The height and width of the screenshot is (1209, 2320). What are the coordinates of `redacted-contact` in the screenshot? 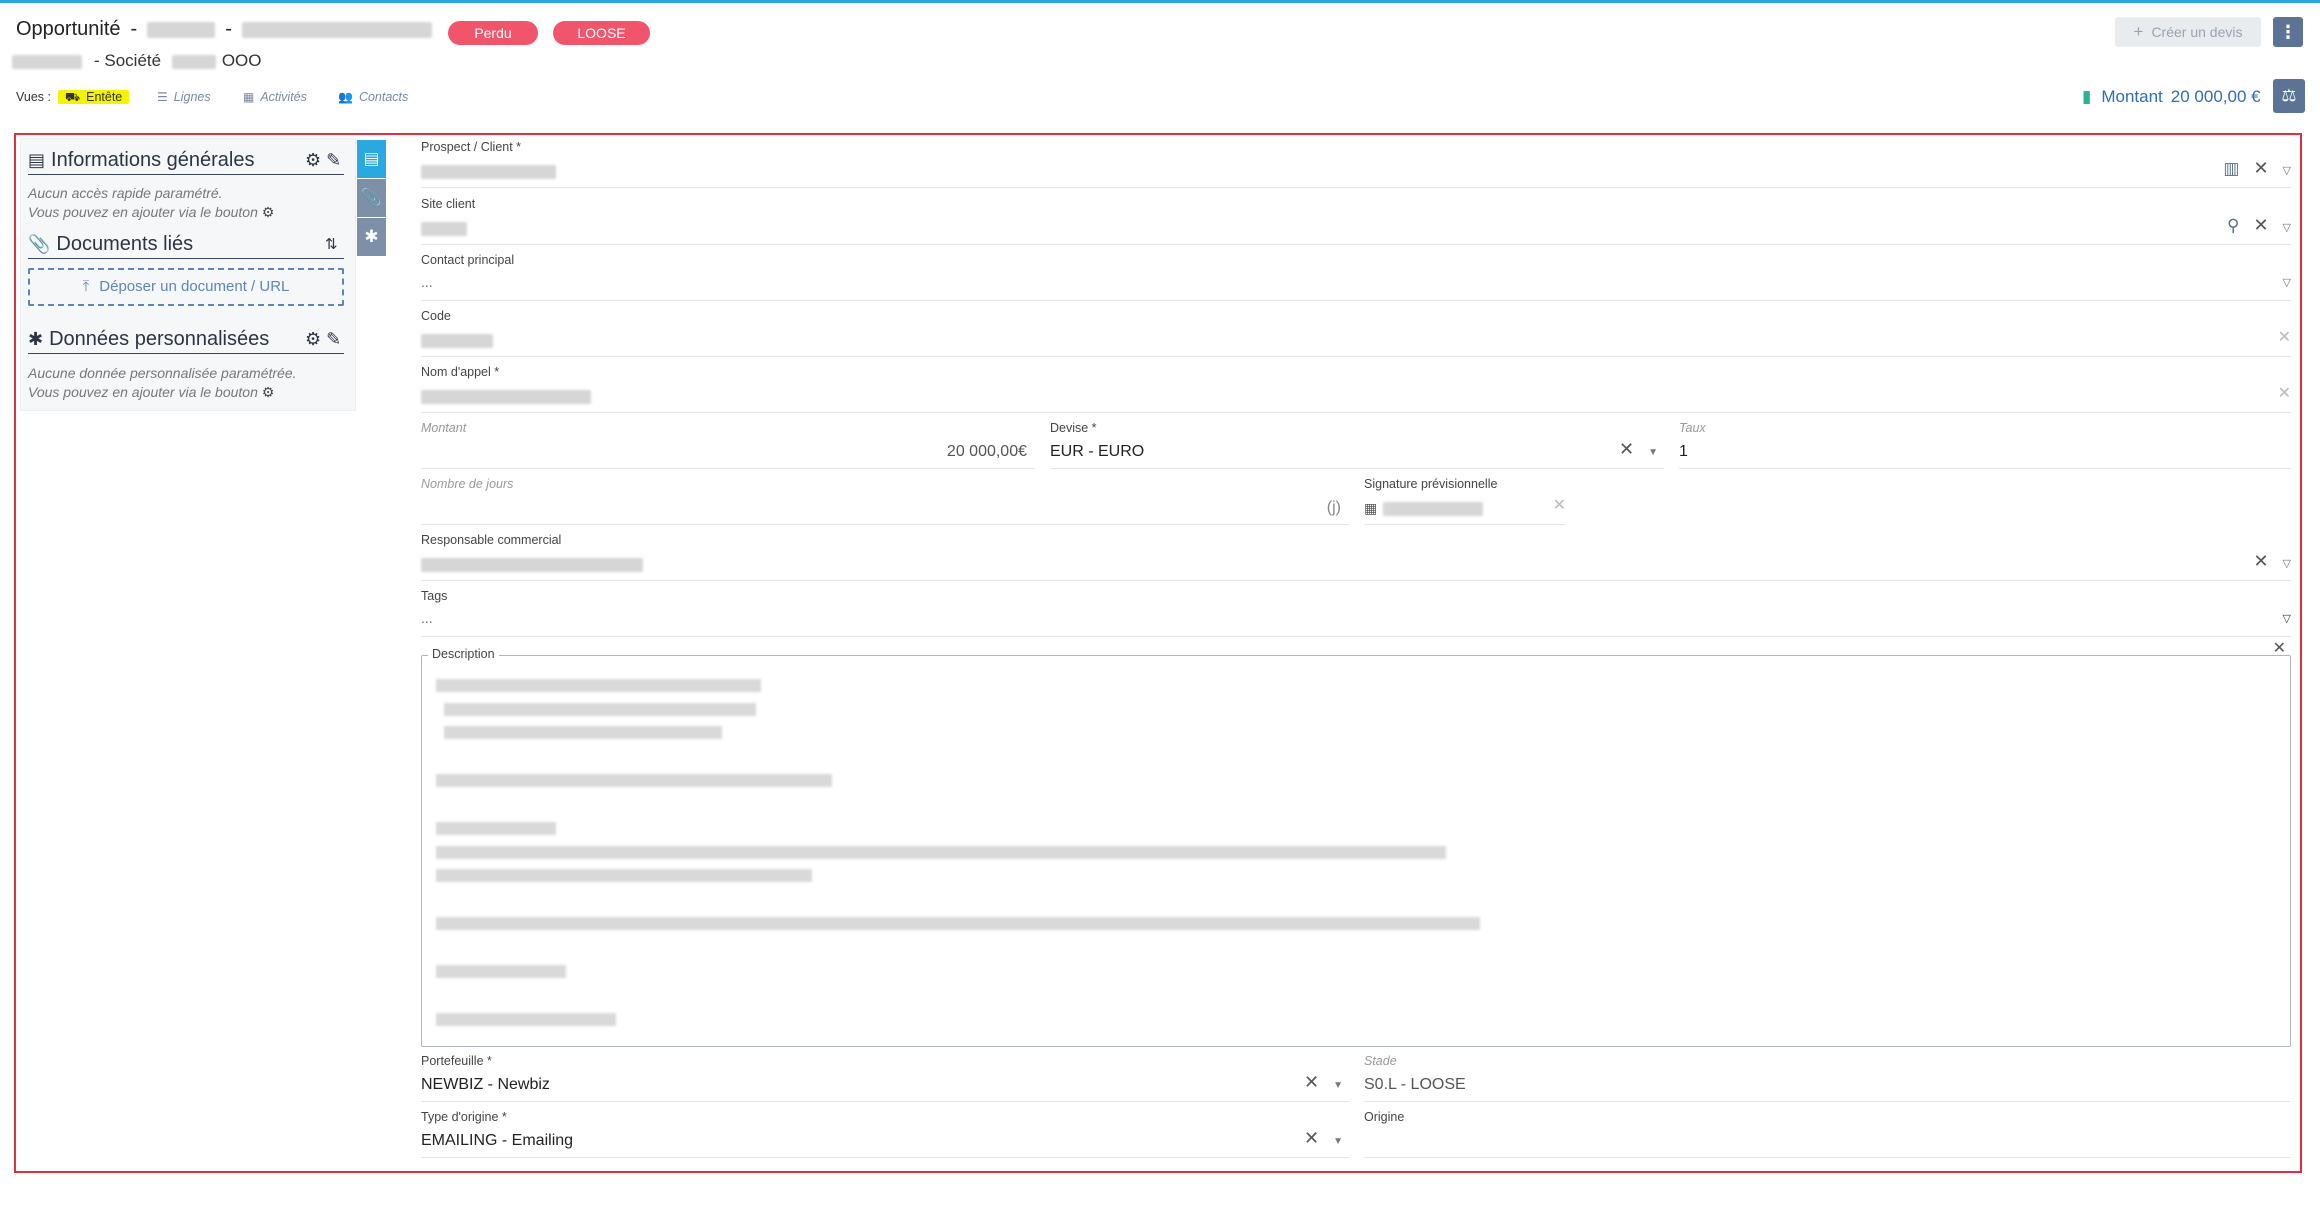 It's located at (47, 61).